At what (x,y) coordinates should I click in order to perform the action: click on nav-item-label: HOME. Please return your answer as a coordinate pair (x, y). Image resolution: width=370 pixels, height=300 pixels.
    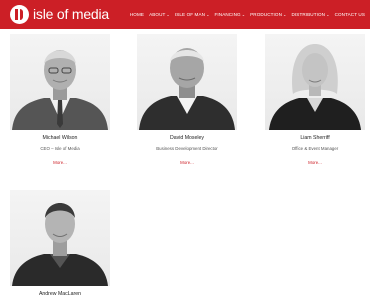
    Looking at the image, I should click on (137, 14).